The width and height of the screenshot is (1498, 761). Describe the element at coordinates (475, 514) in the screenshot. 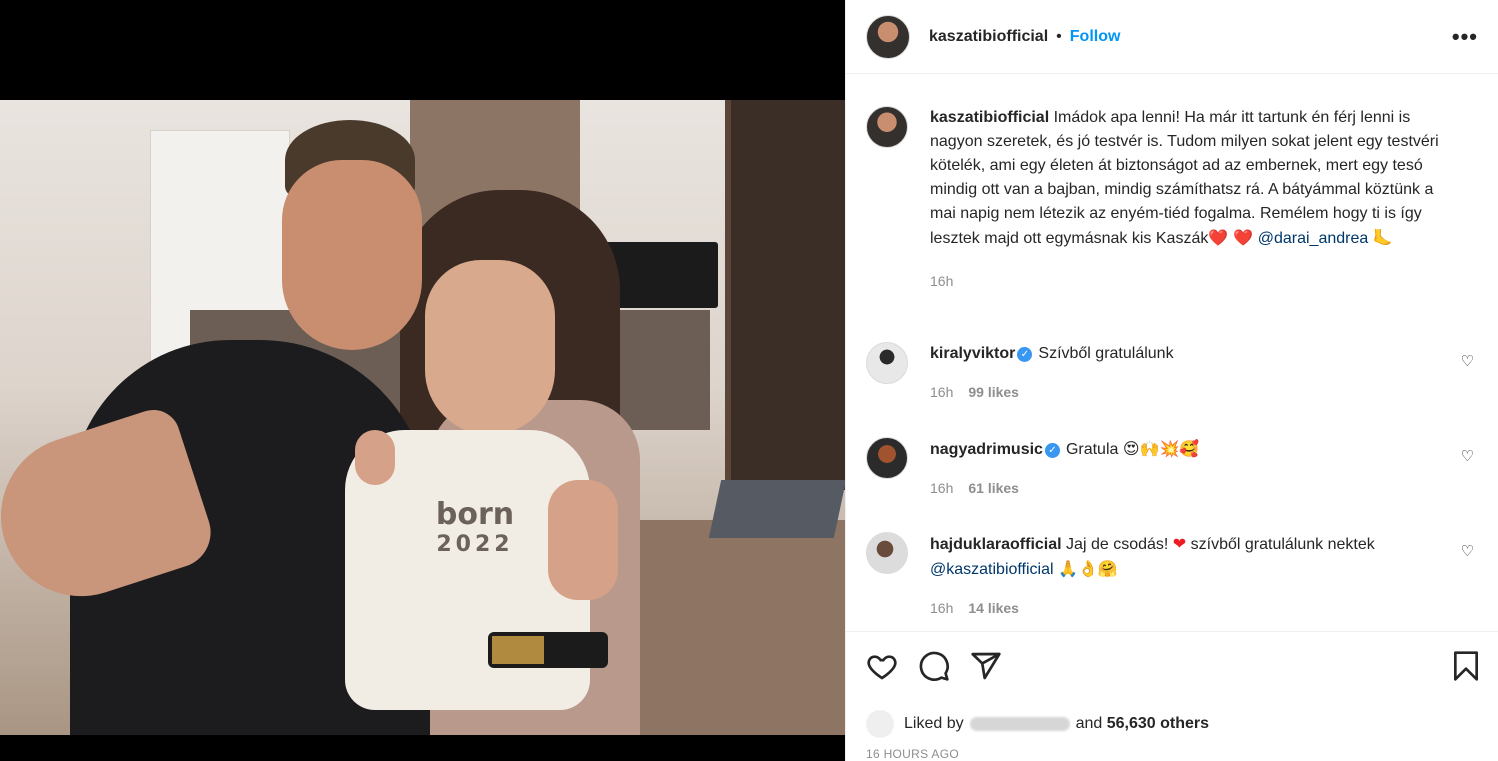

I see `onesie-word: born` at that location.